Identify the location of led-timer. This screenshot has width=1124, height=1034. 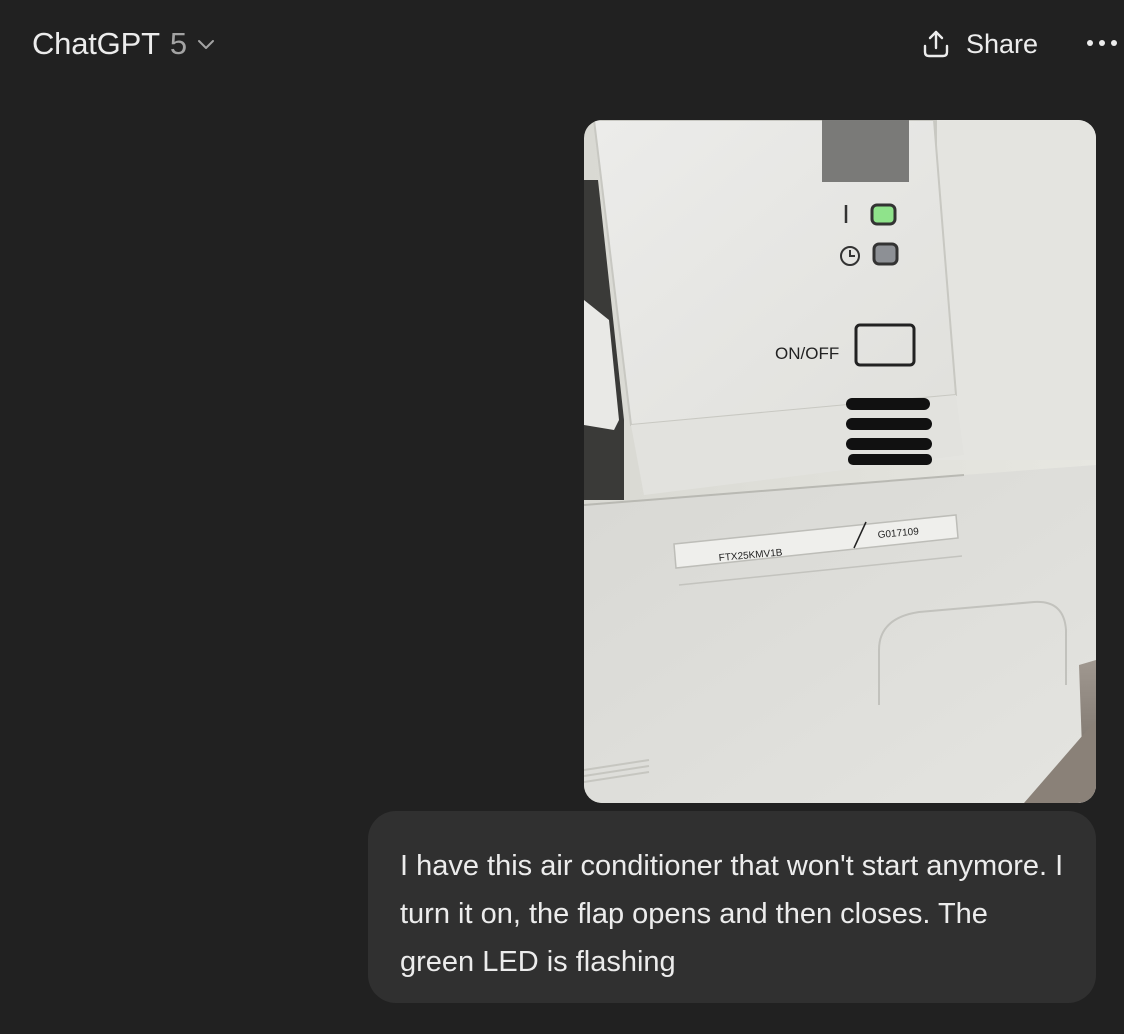
(885, 254).